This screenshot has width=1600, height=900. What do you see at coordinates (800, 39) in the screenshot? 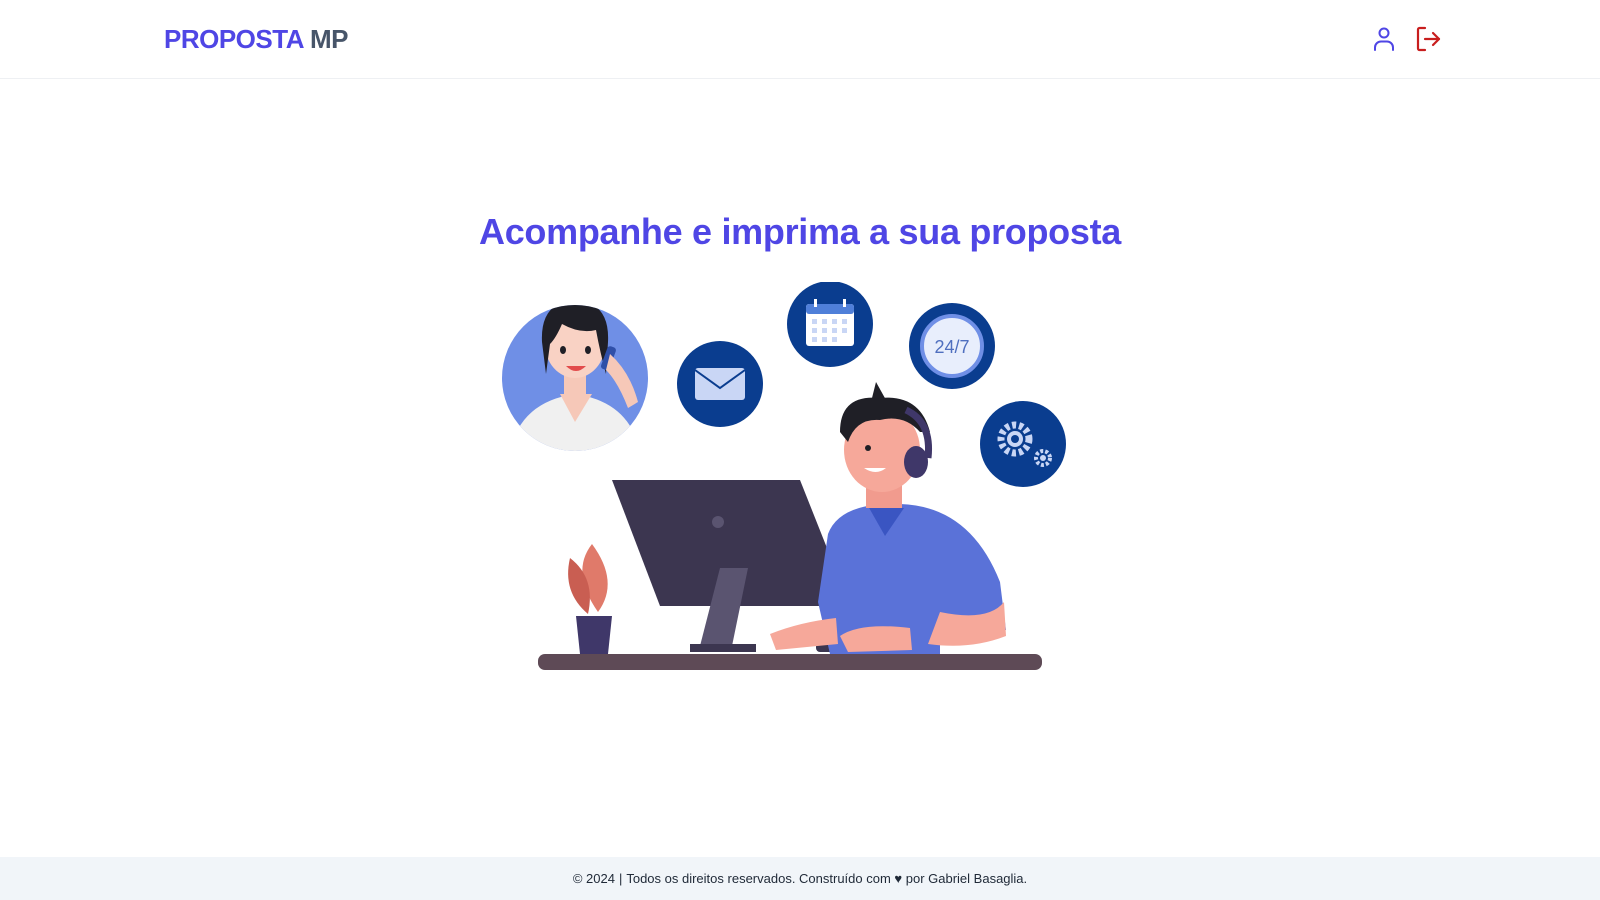
I see `top-navbar: PROPOSTA MP` at bounding box center [800, 39].